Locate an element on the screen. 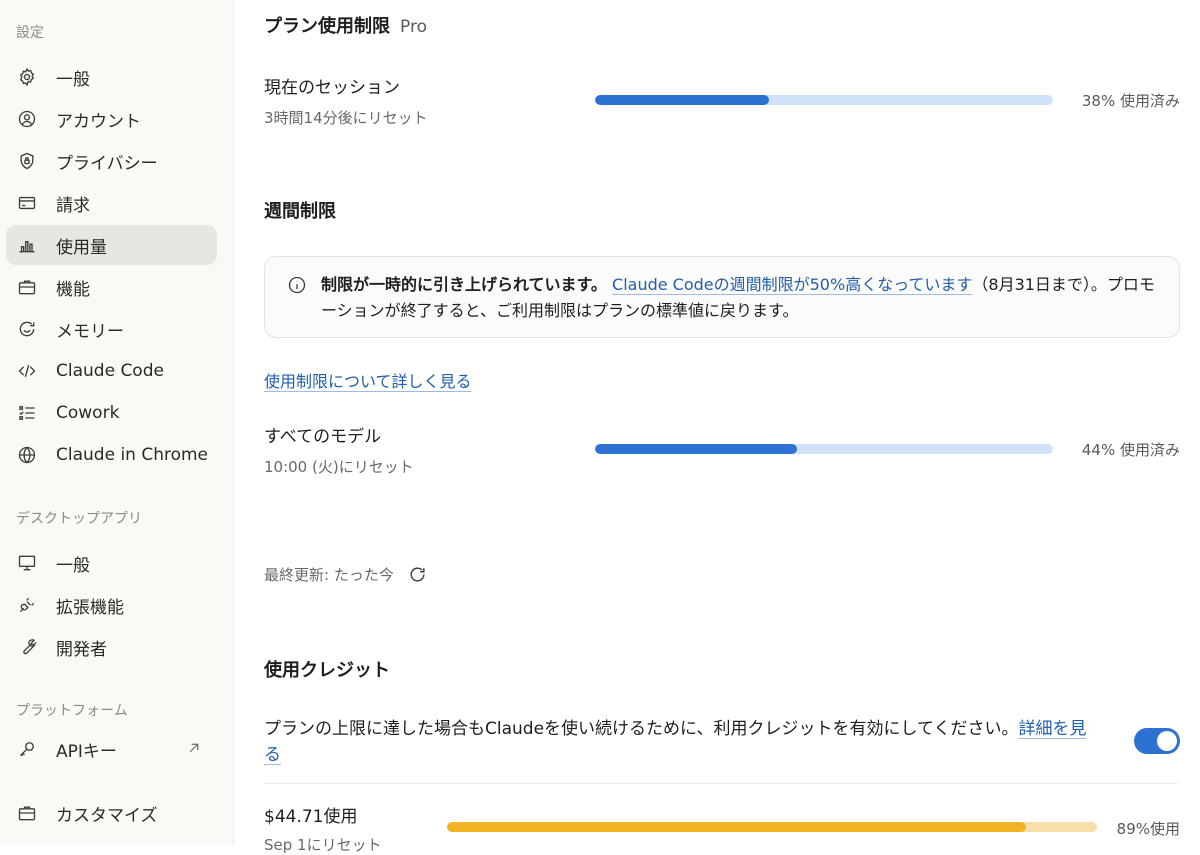 This screenshot has height=855, width=1200. sidebar-item-cowork: Cowork is located at coordinates (111, 413).